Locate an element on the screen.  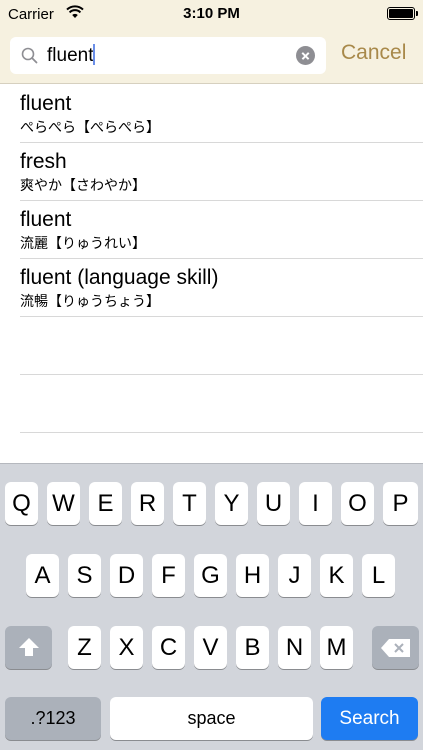
shift-icon is located at coordinates (29, 647).